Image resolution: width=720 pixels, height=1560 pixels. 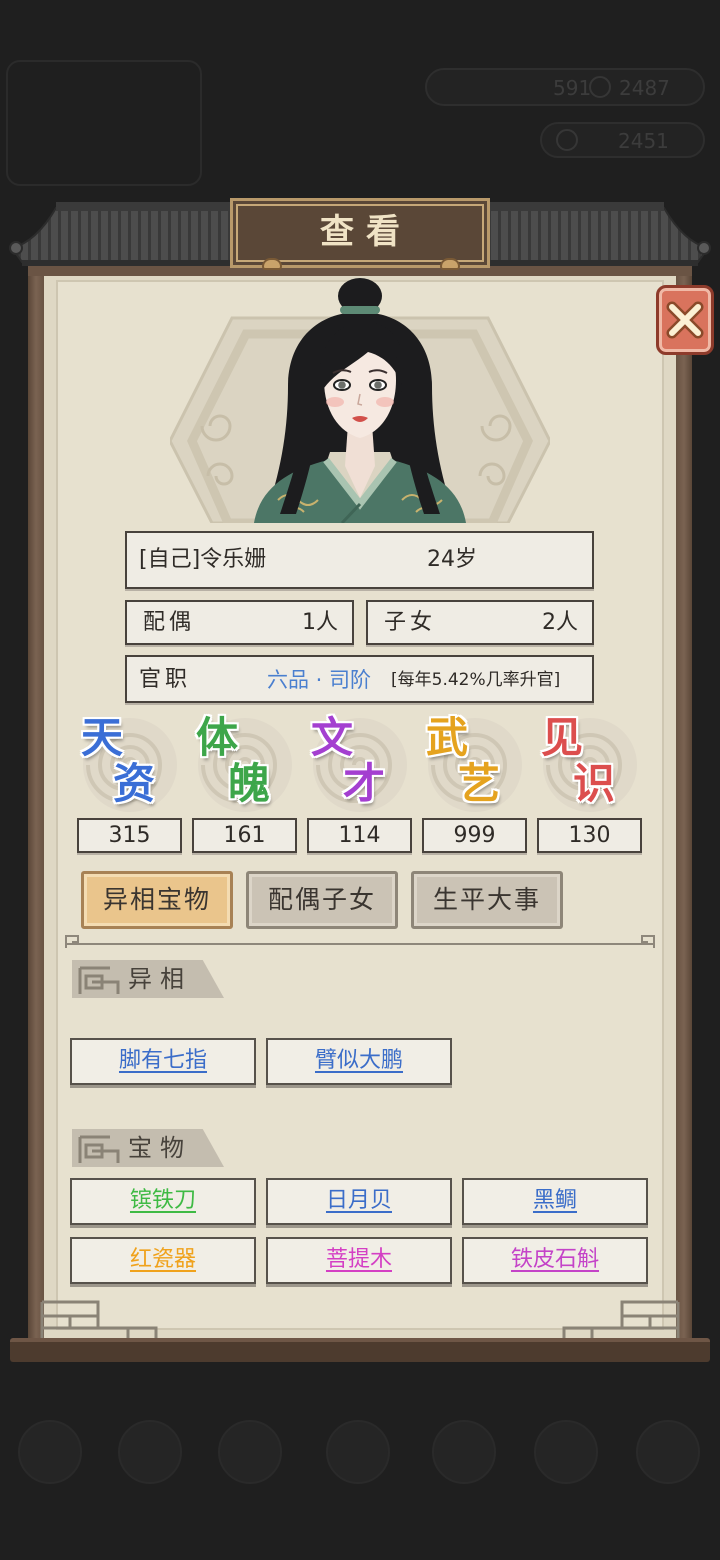 I want to click on treasures-section-header: 宝物, so click(x=148, y=1148).